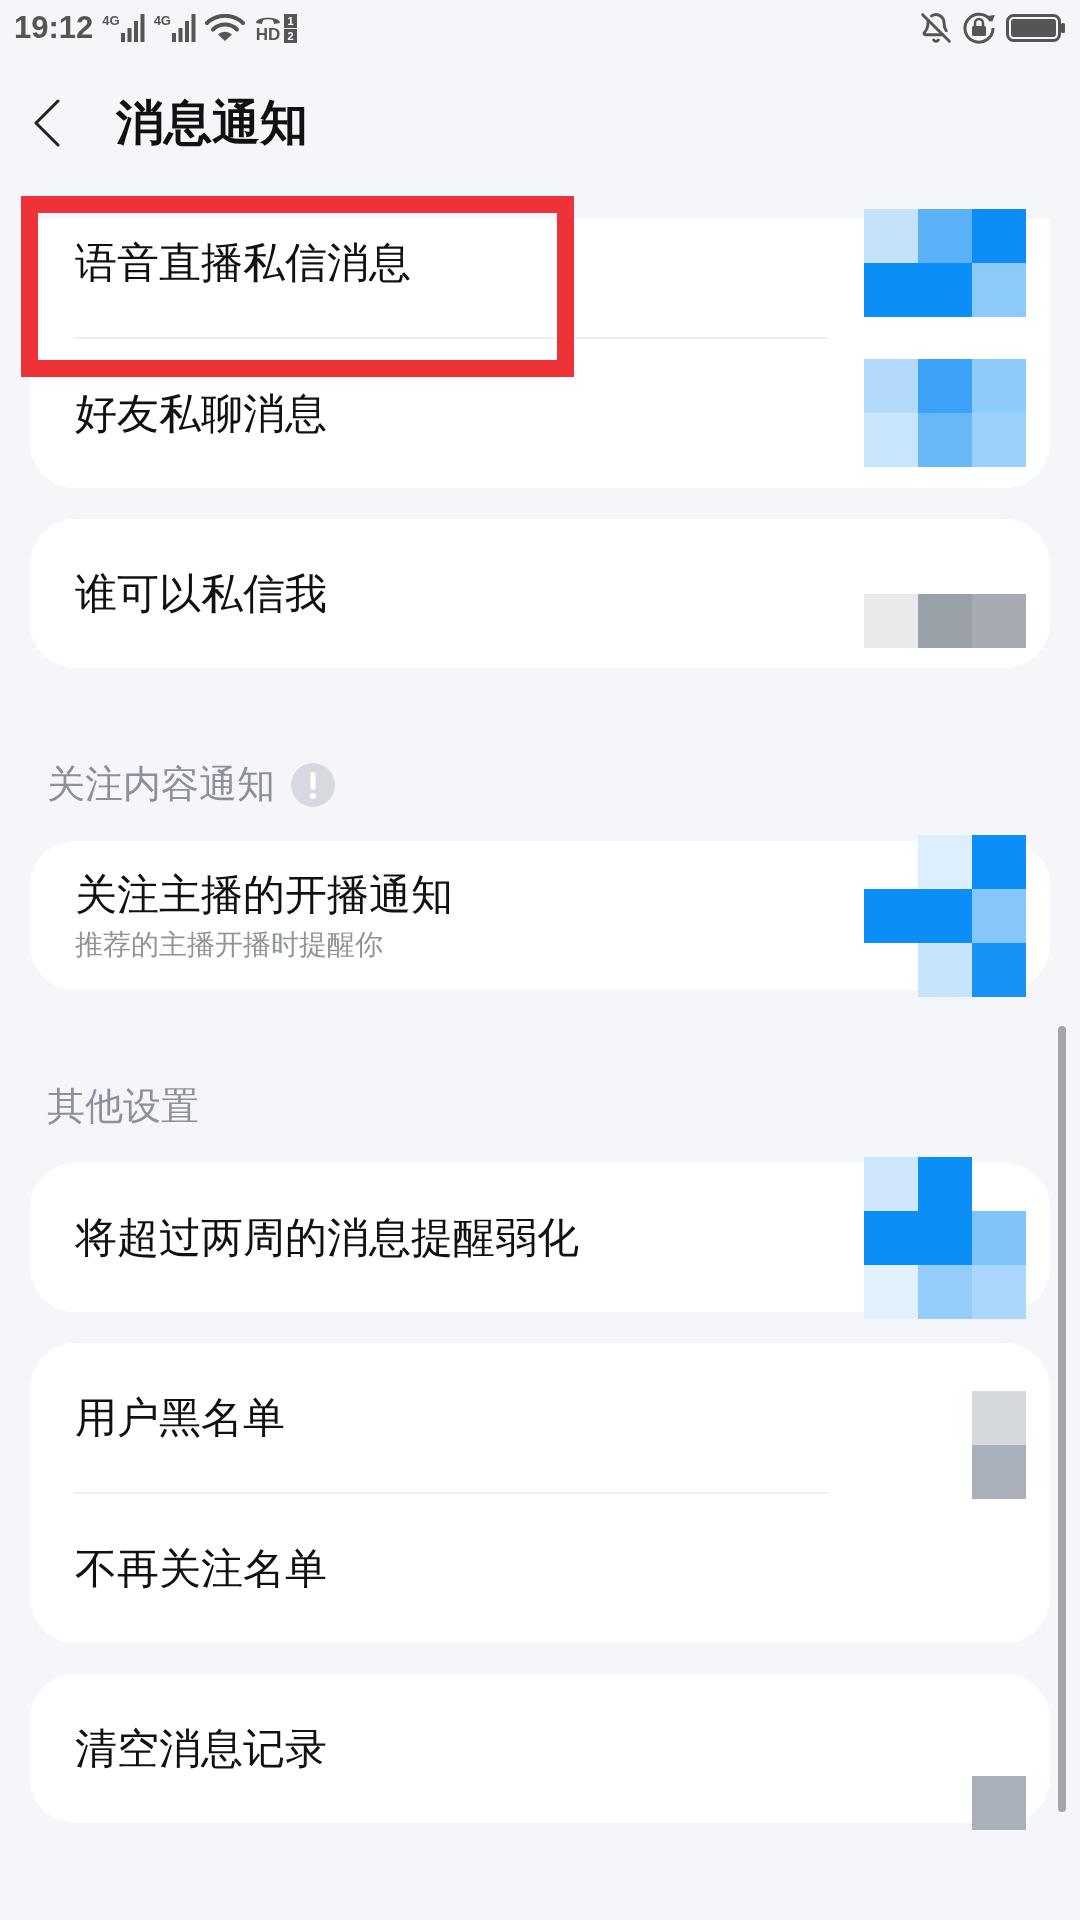 The height and width of the screenshot is (1920, 1080). What do you see at coordinates (290, 20) in the screenshot?
I see `sim-number-label: 1` at bounding box center [290, 20].